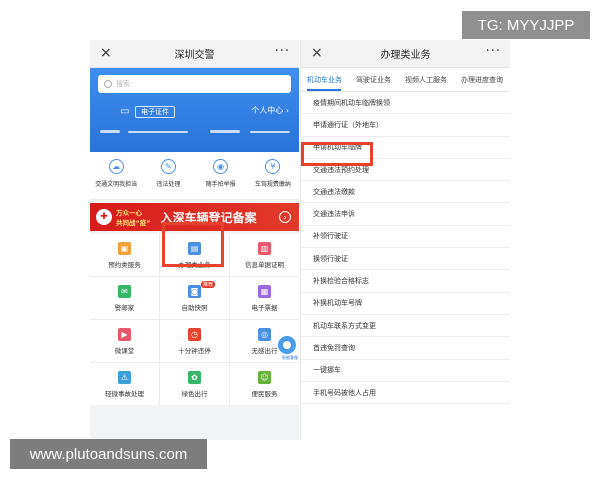 The height and width of the screenshot is (480, 600). I want to click on quick-action-label: 交通文明我担当, so click(116, 184).